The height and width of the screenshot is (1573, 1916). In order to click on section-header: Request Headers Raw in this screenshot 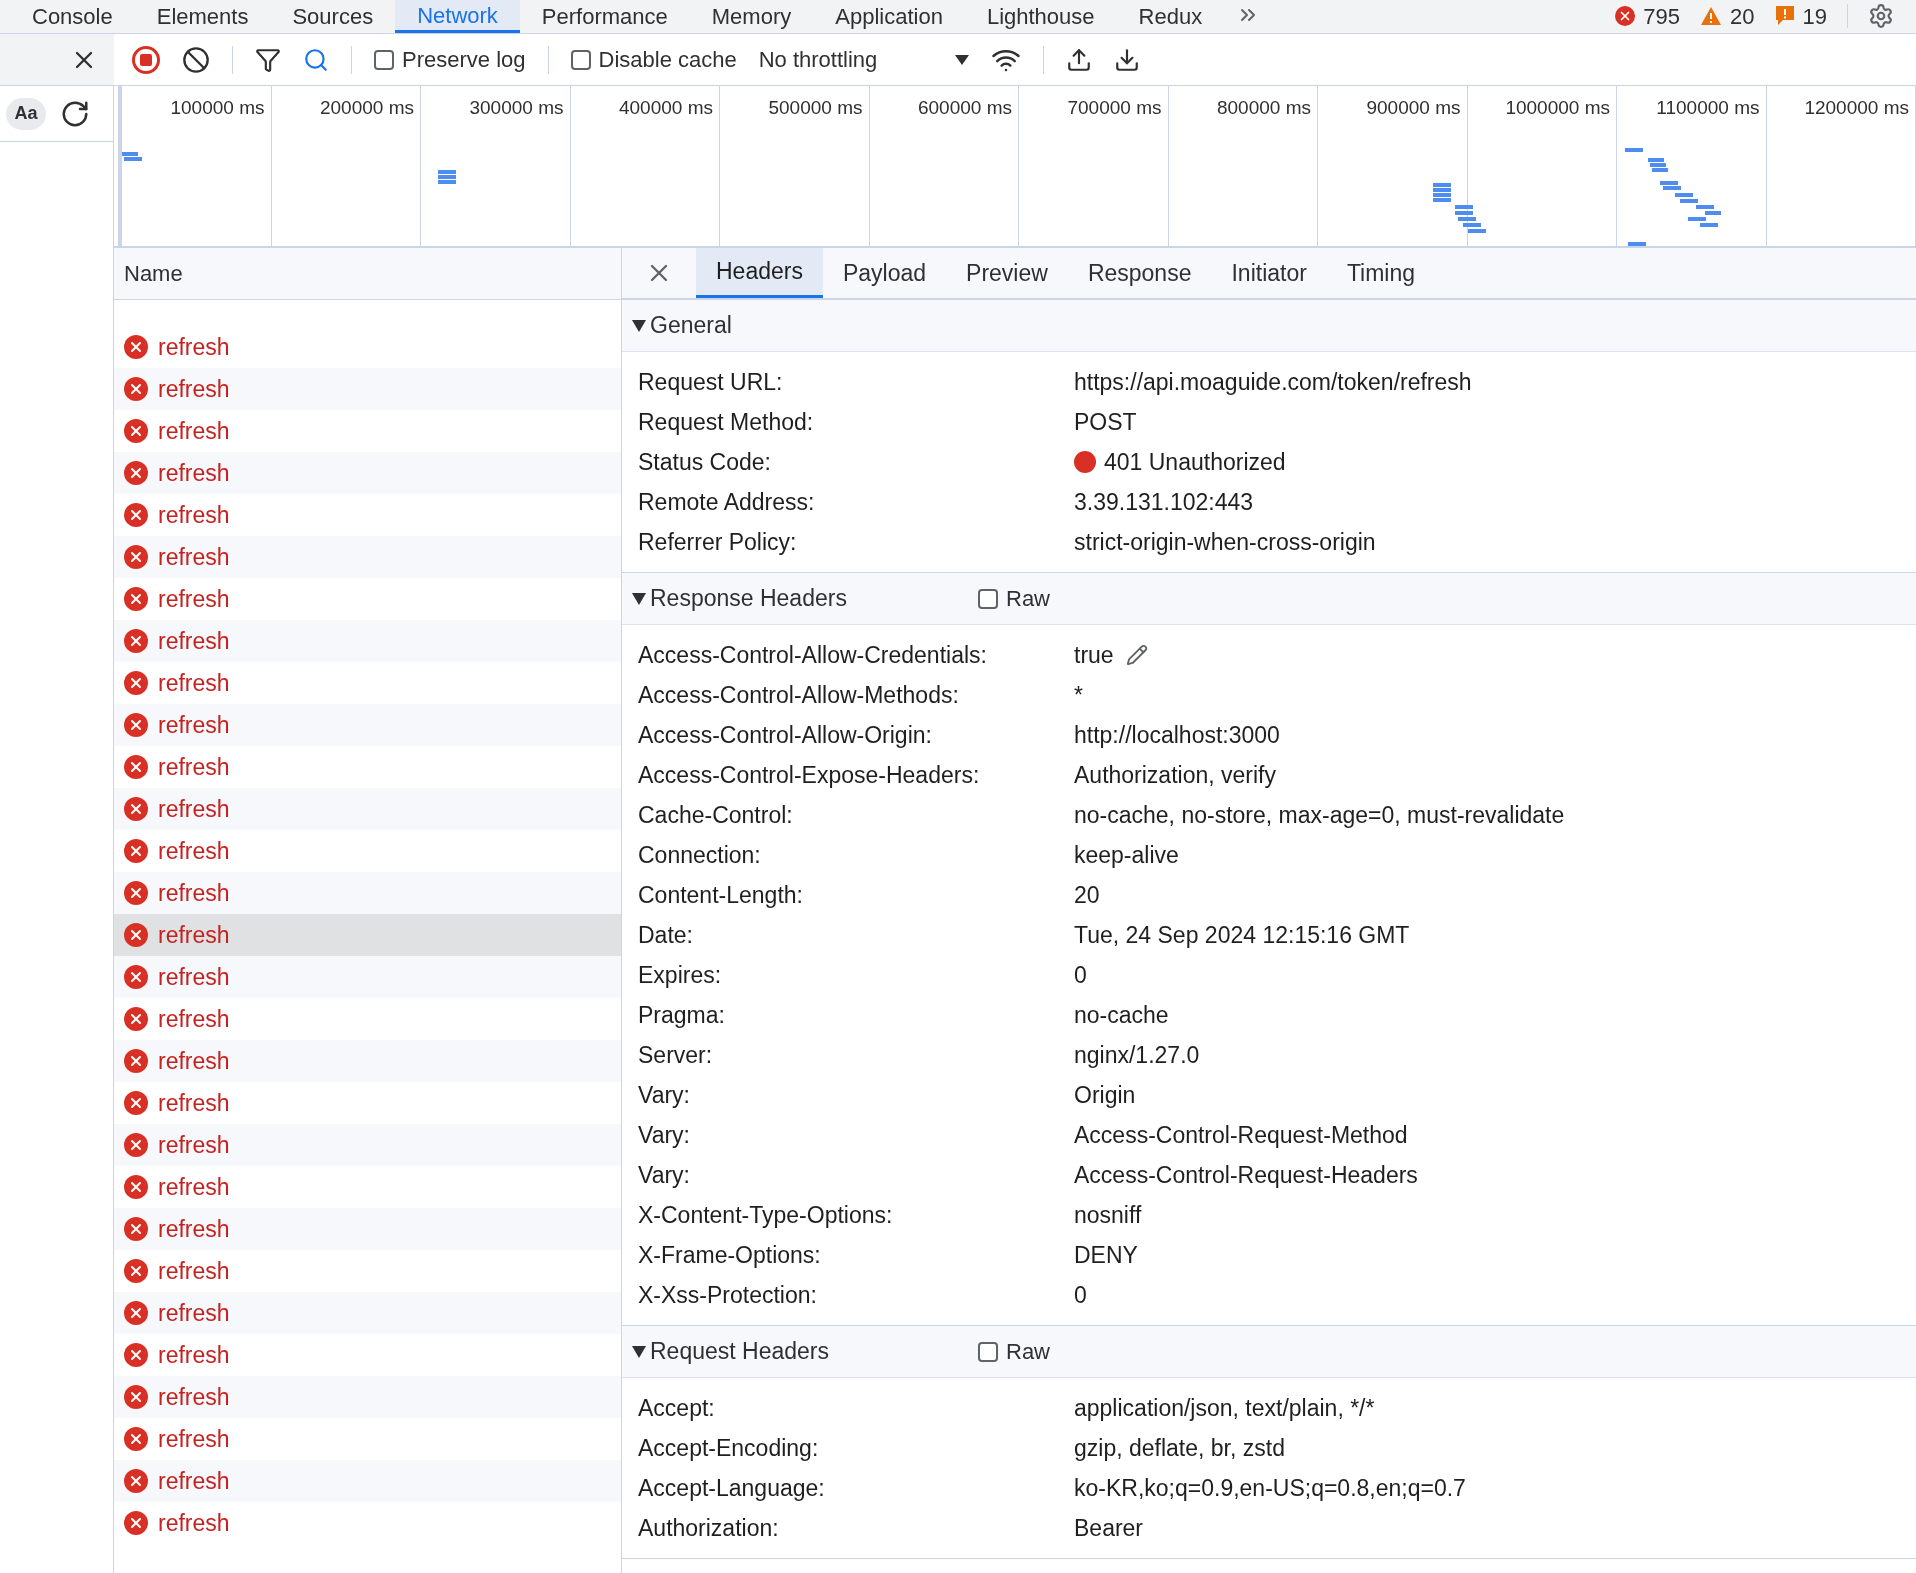, I will do `click(1269, 1352)`.